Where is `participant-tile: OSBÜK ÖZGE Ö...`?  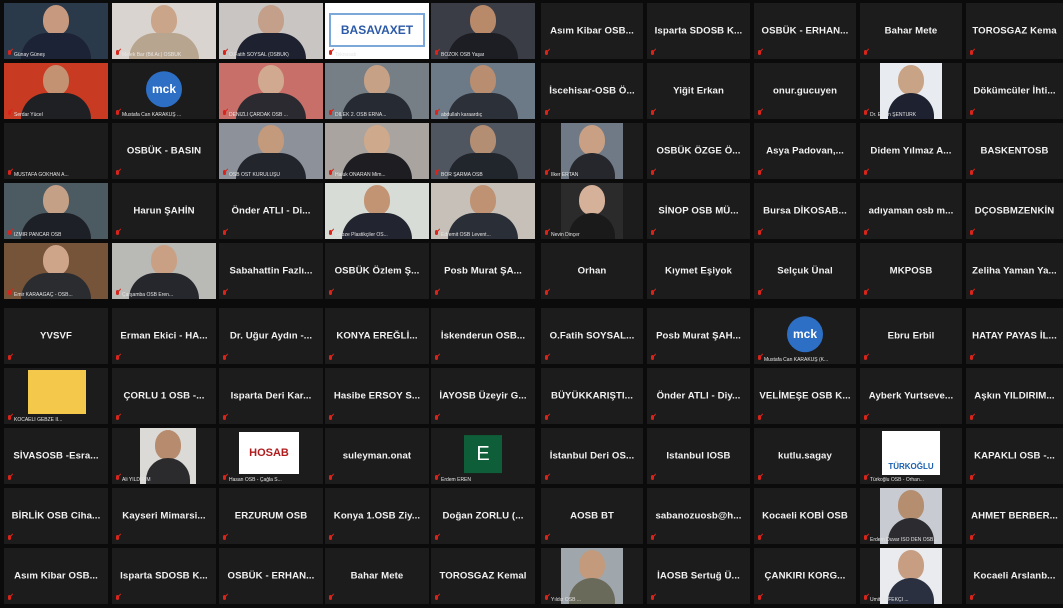 participant-tile: OSBÜK ÖZGE Ö... is located at coordinates (698, 151).